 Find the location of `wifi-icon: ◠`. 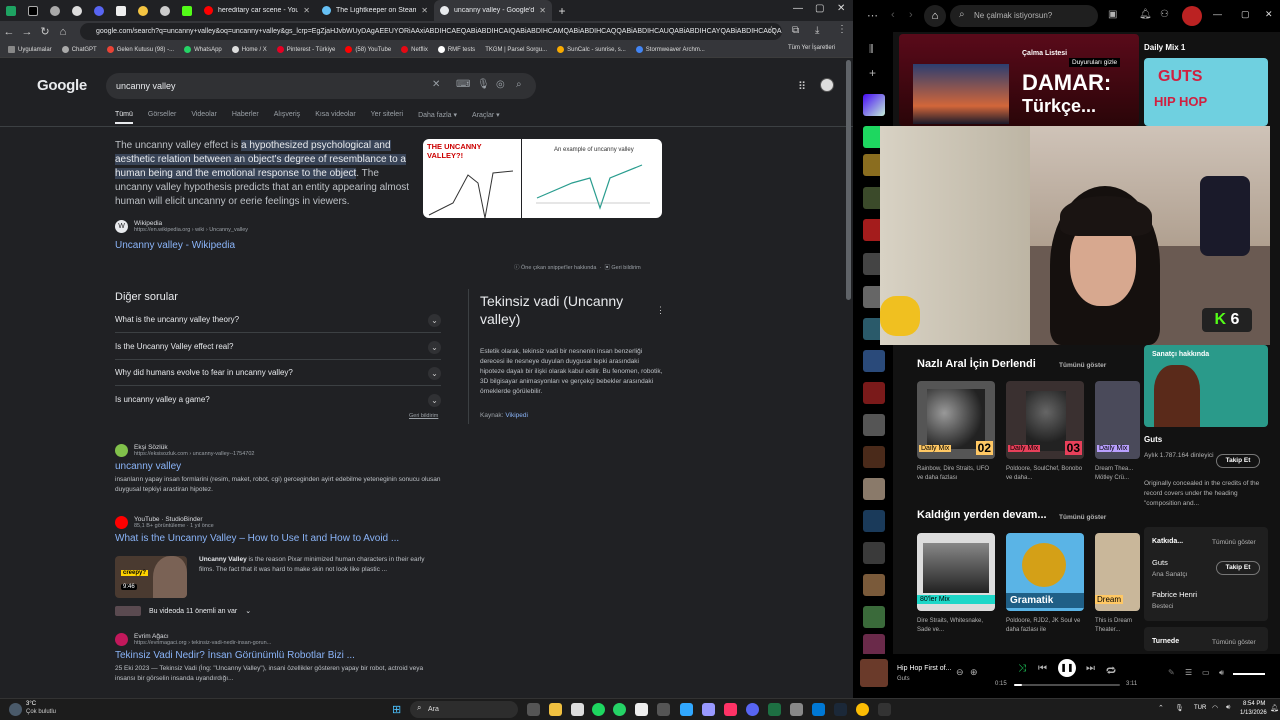

wifi-icon: ◠ is located at coordinates (1215, 708).